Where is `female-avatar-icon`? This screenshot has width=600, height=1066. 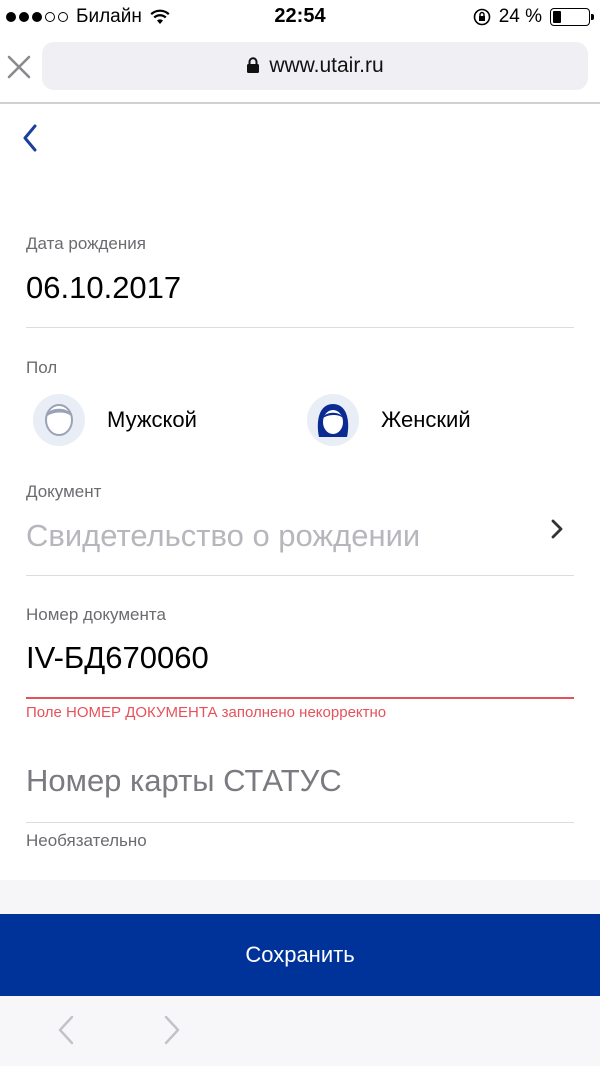
female-avatar-icon is located at coordinates (333, 420).